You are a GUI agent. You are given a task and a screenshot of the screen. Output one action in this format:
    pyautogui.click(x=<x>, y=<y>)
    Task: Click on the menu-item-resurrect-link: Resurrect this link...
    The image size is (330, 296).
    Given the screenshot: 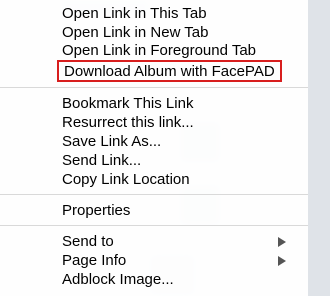 What is the action you would take?
    pyautogui.click(x=154, y=122)
    